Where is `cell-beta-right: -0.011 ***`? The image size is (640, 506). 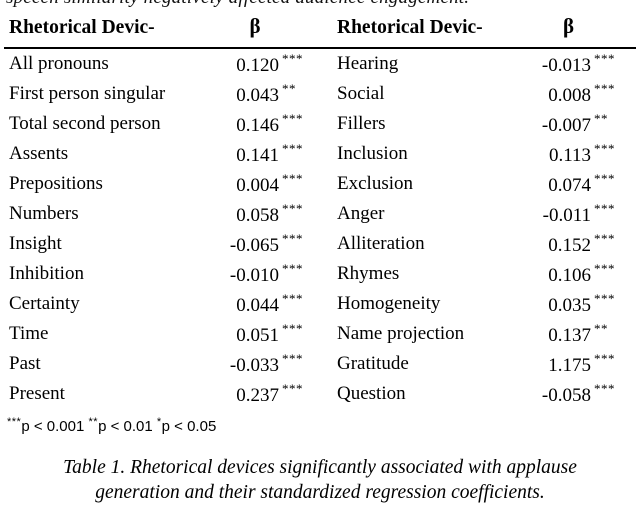
cell-beta-right: -0.011 *** is located at coordinates (579, 214).